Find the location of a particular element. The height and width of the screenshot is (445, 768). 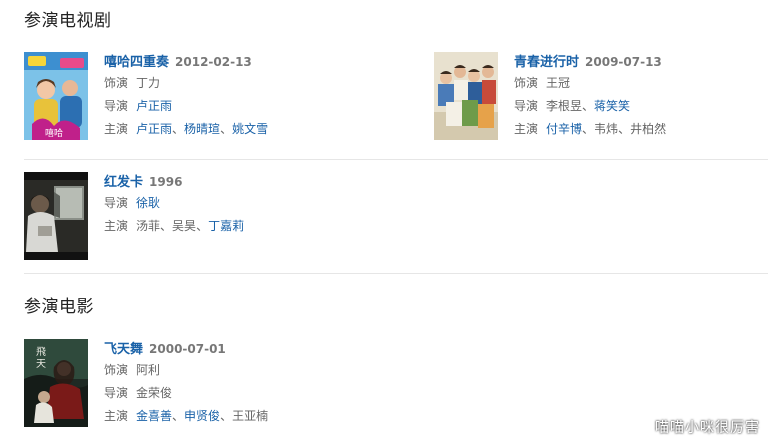

svg-text: 飛 is located at coordinates (41, 352).